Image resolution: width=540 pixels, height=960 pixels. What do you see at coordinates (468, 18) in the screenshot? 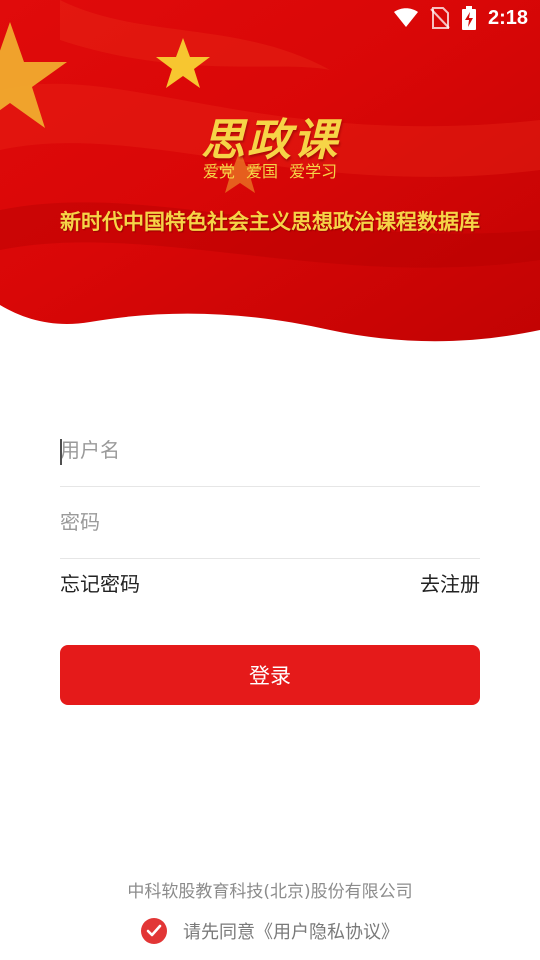
I see `battery-charging-icon` at bounding box center [468, 18].